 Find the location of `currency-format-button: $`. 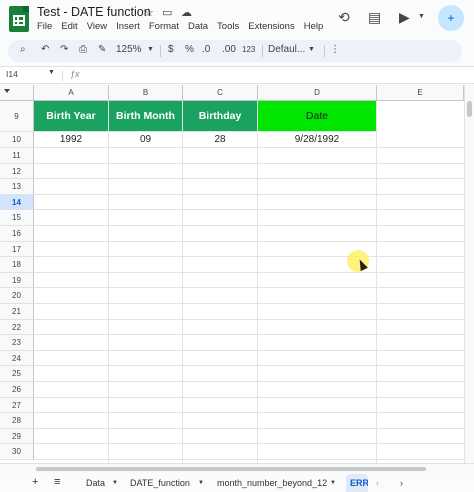

currency-format-button: $ is located at coordinates (171, 49).